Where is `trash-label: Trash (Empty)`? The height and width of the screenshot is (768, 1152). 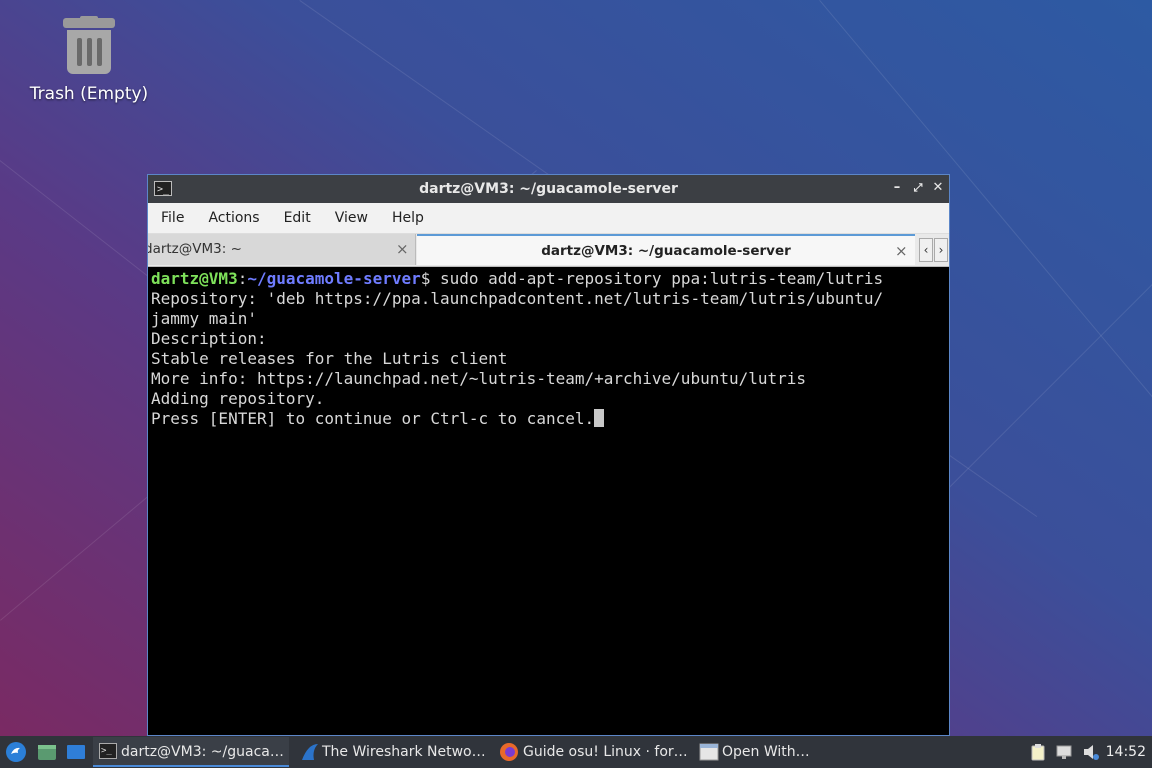
trash-label: Trash (Empty) is located at coordinates (89, 94).